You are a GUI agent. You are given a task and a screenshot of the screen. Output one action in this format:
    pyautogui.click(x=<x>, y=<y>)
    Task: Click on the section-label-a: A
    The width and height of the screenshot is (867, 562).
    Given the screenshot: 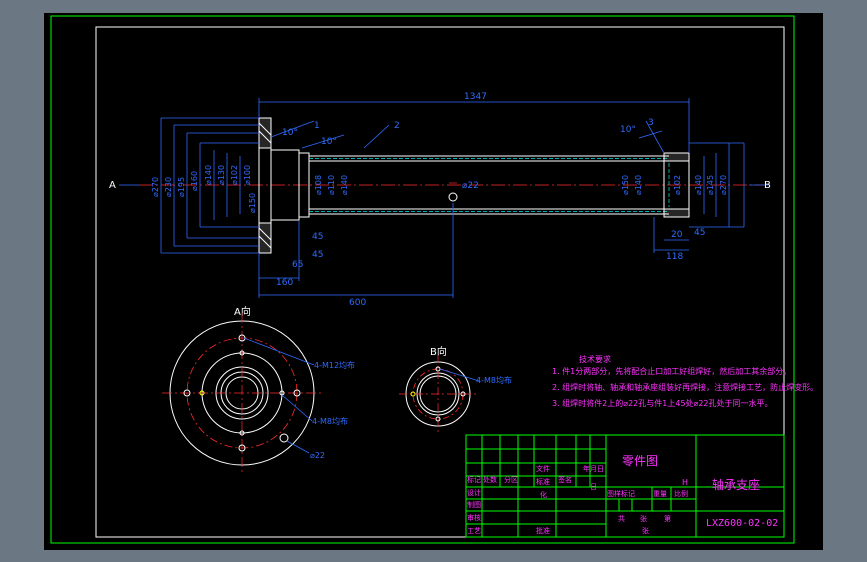 What is the action you would take?
    pyautogui.click(x=112, y=185)
    